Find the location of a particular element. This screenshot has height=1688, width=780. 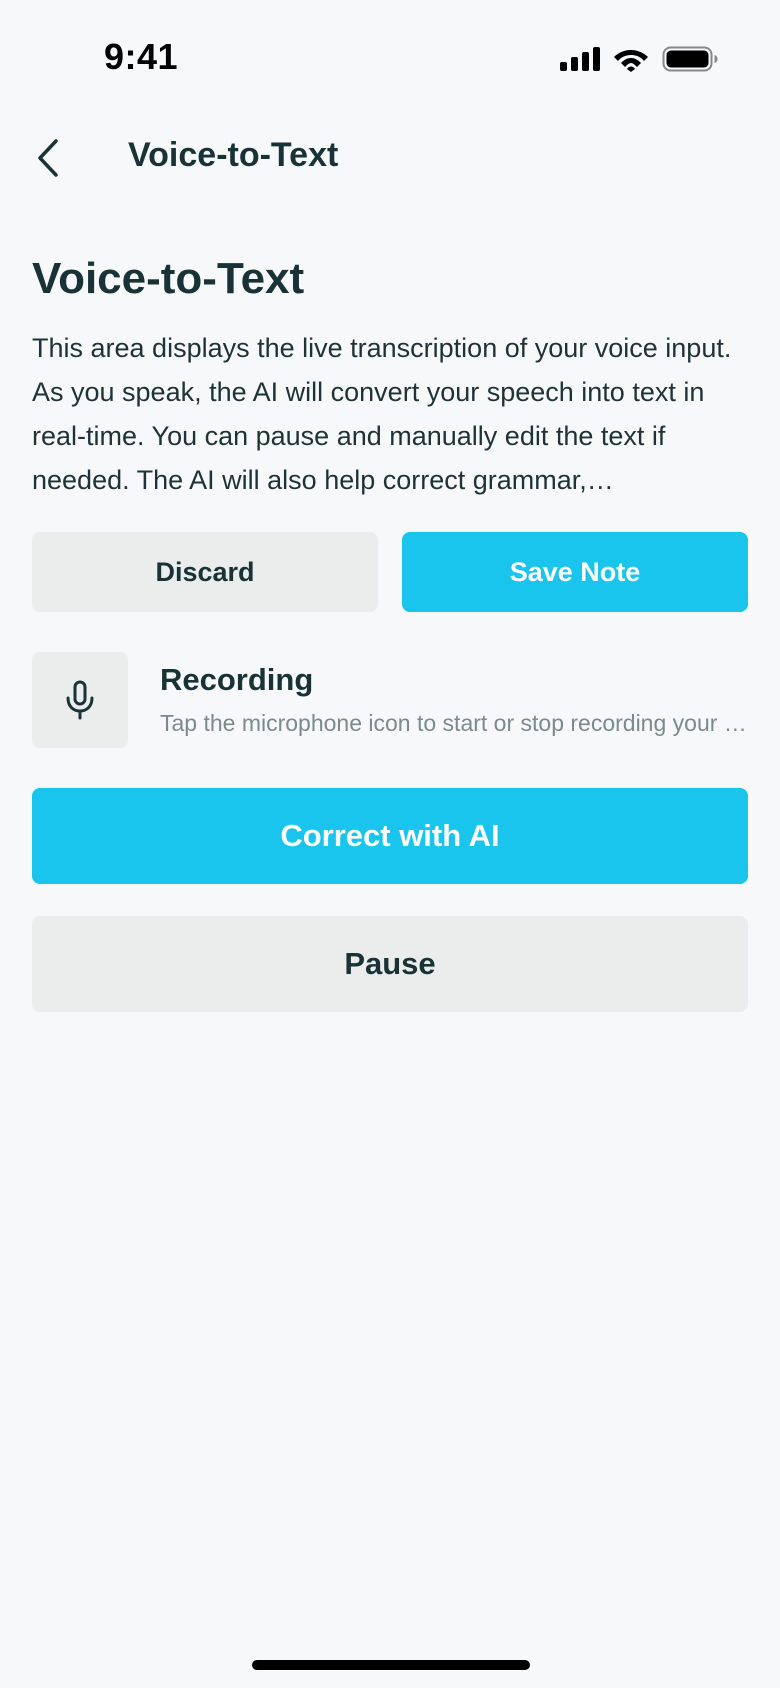

chevron-left-icon is located at coordinates (48, 158).